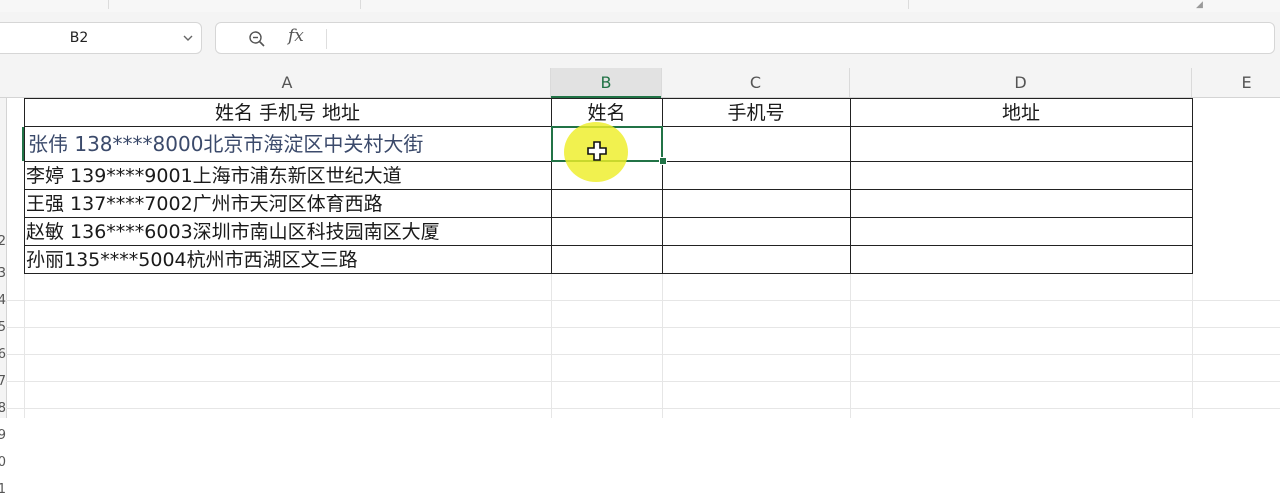 Image resolution: width=1280 pixels, height=497 pixels. What do you see at coordinates (3, 241) in the screenshot?
I see `row-header: 2` at bounding box center [3, 241].